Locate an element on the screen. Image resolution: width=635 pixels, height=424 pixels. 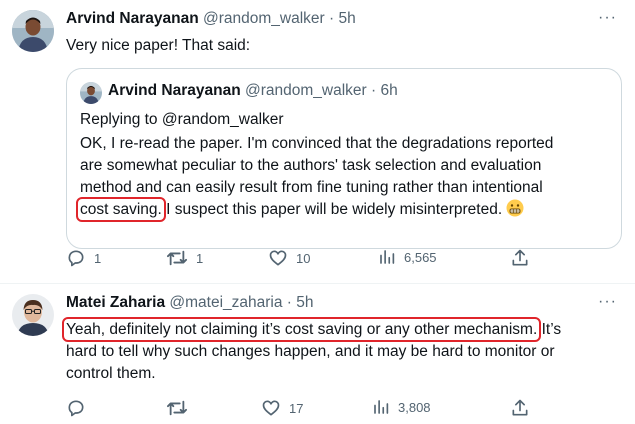
views-button: 3,808 is located at coordinates (401, 407).